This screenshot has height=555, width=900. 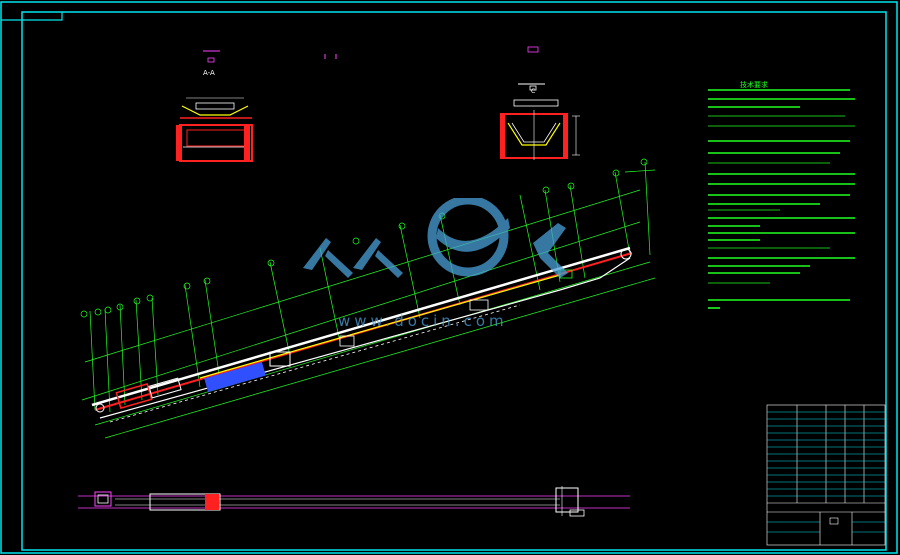 What do you see at coordinates (533, 91) in the screenshot?
I see `view-label-right: C` at bounding box center [533, 91].